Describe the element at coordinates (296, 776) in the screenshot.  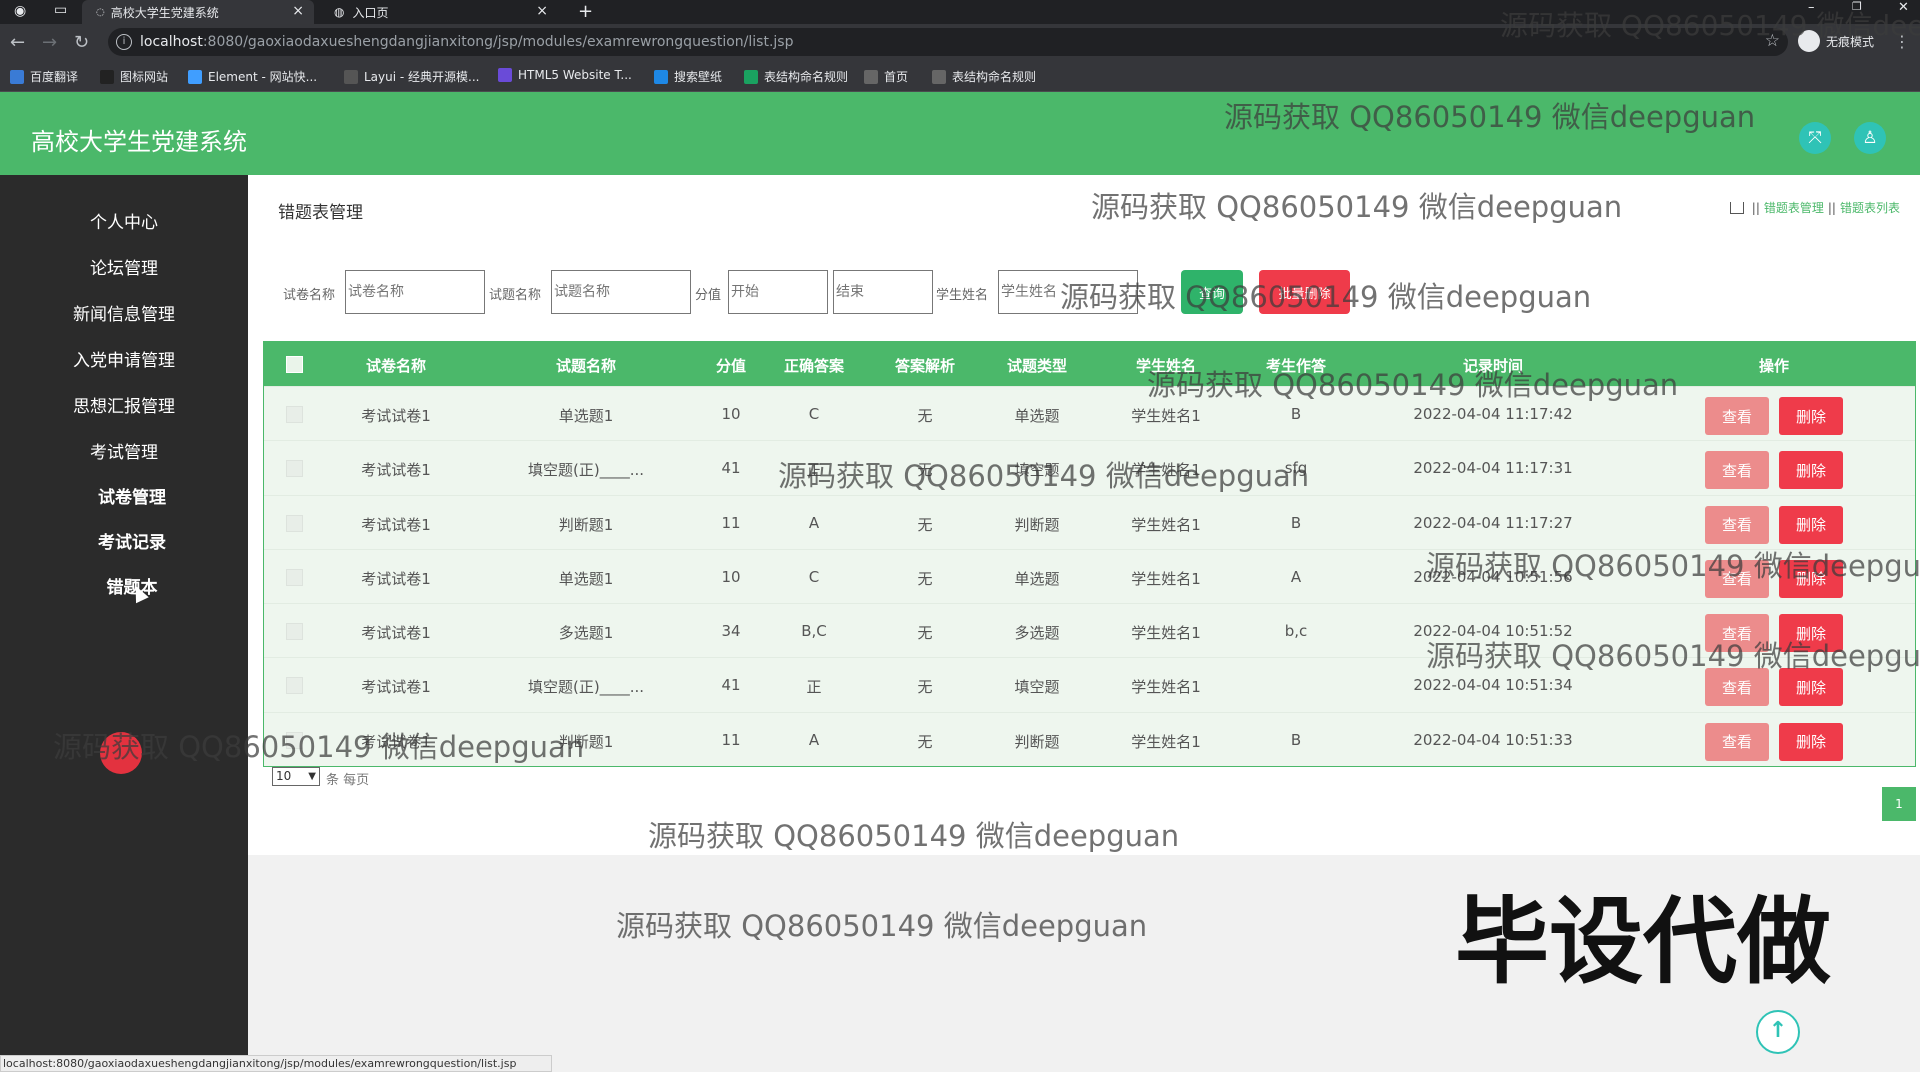
I see `page-size-select: 10 ▼` at that location.